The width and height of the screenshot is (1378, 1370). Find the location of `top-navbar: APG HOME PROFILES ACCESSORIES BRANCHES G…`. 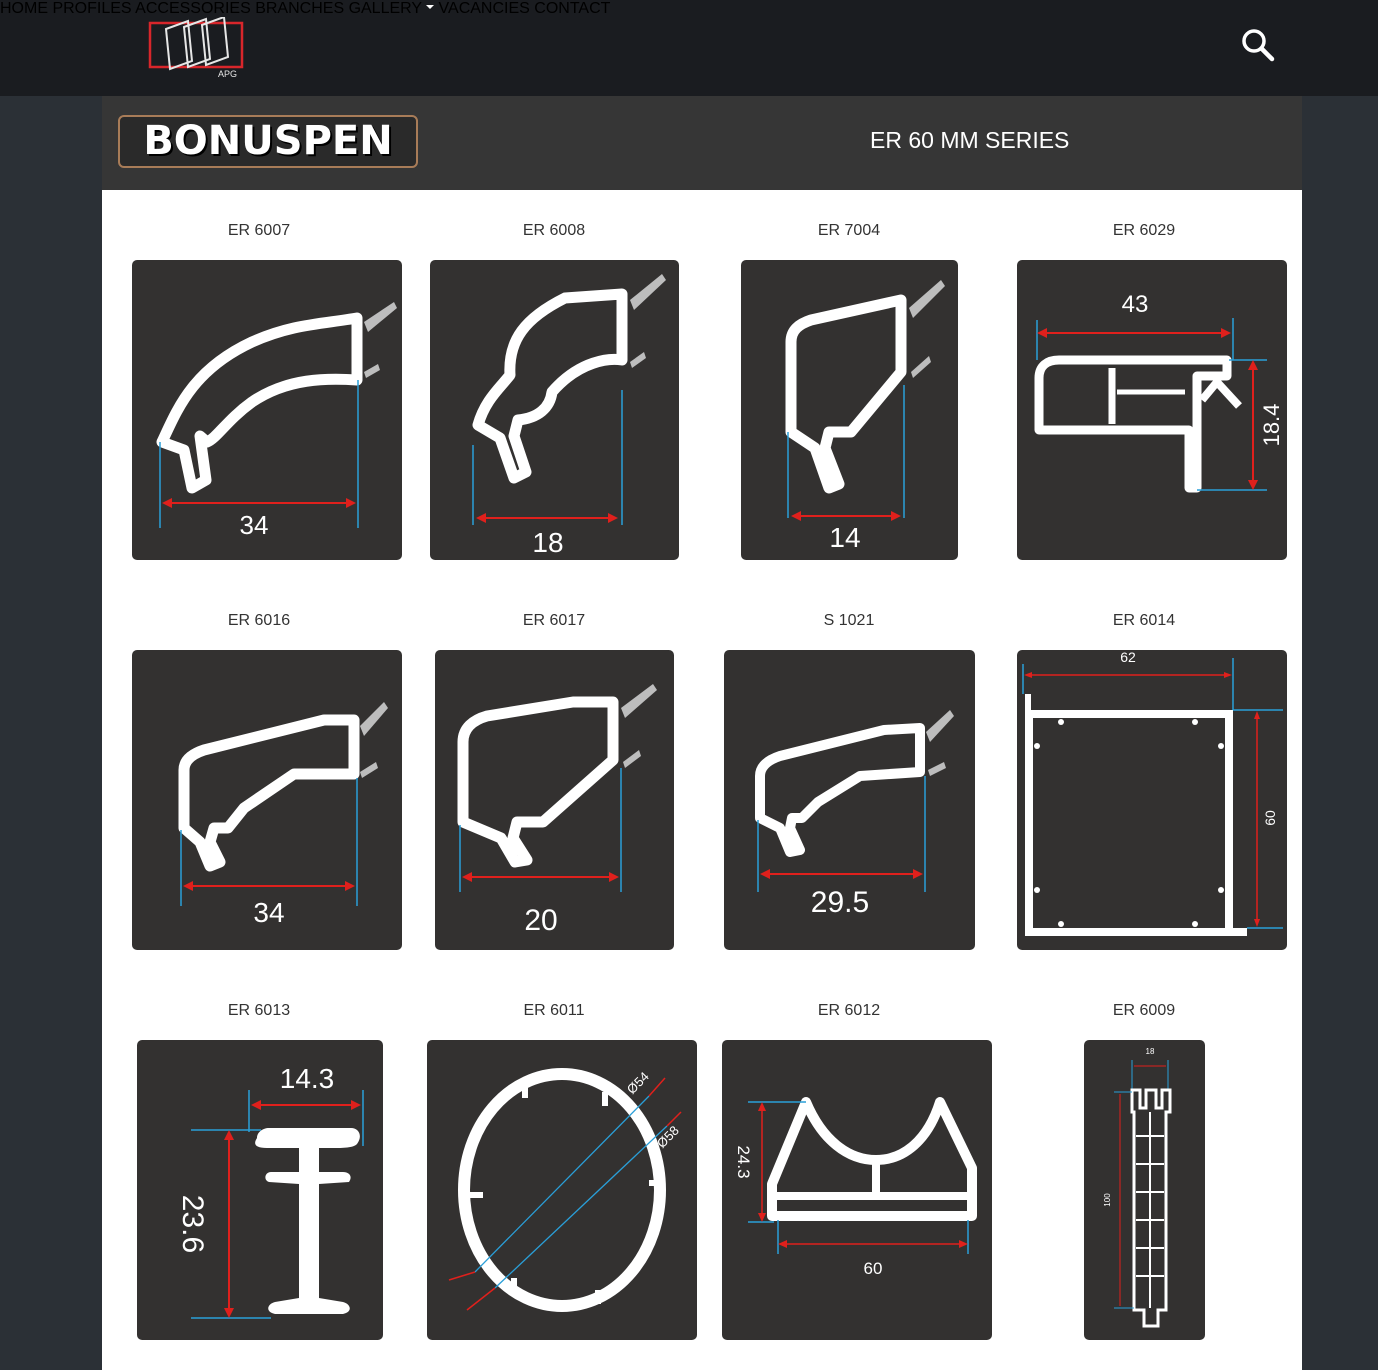

top-navbar: APG HOME PROFILES ACCESSORIES BRANCHES G… is located at coordinates (689, 48).